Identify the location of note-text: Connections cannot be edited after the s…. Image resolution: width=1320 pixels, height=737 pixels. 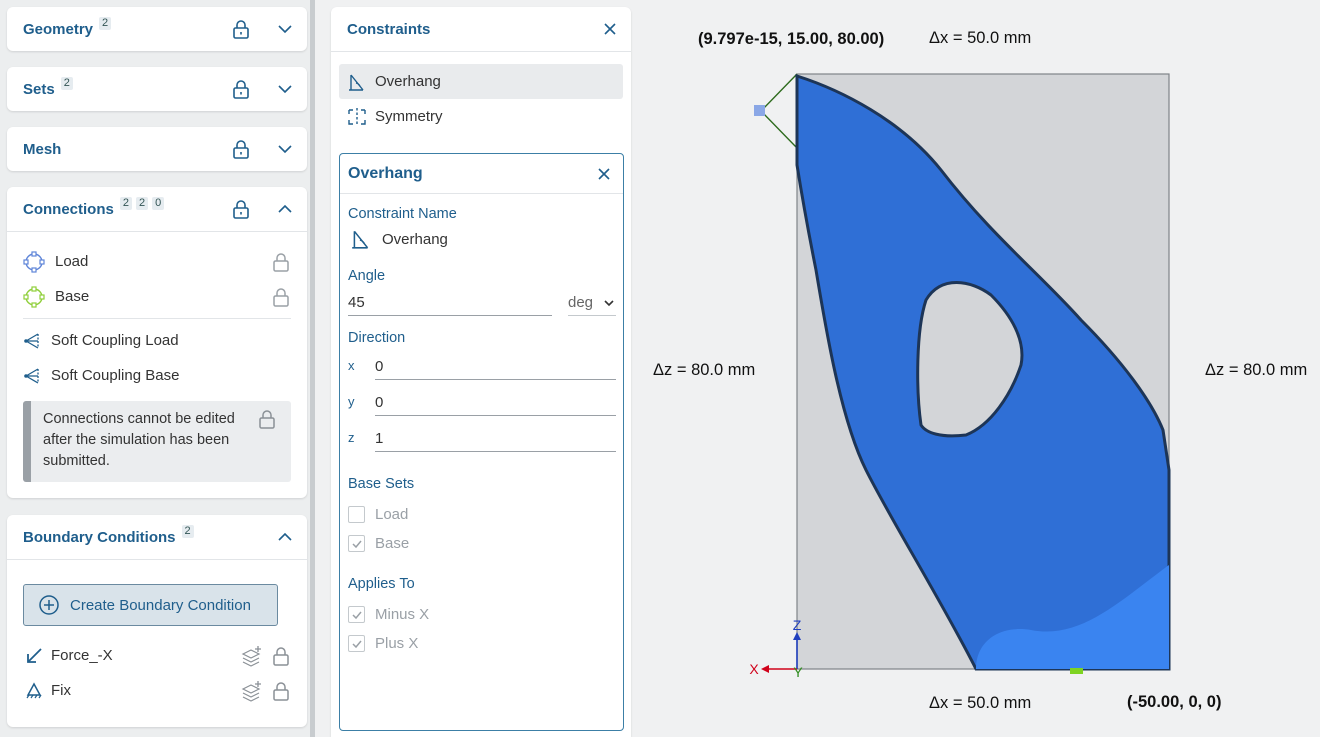
(139, 440).